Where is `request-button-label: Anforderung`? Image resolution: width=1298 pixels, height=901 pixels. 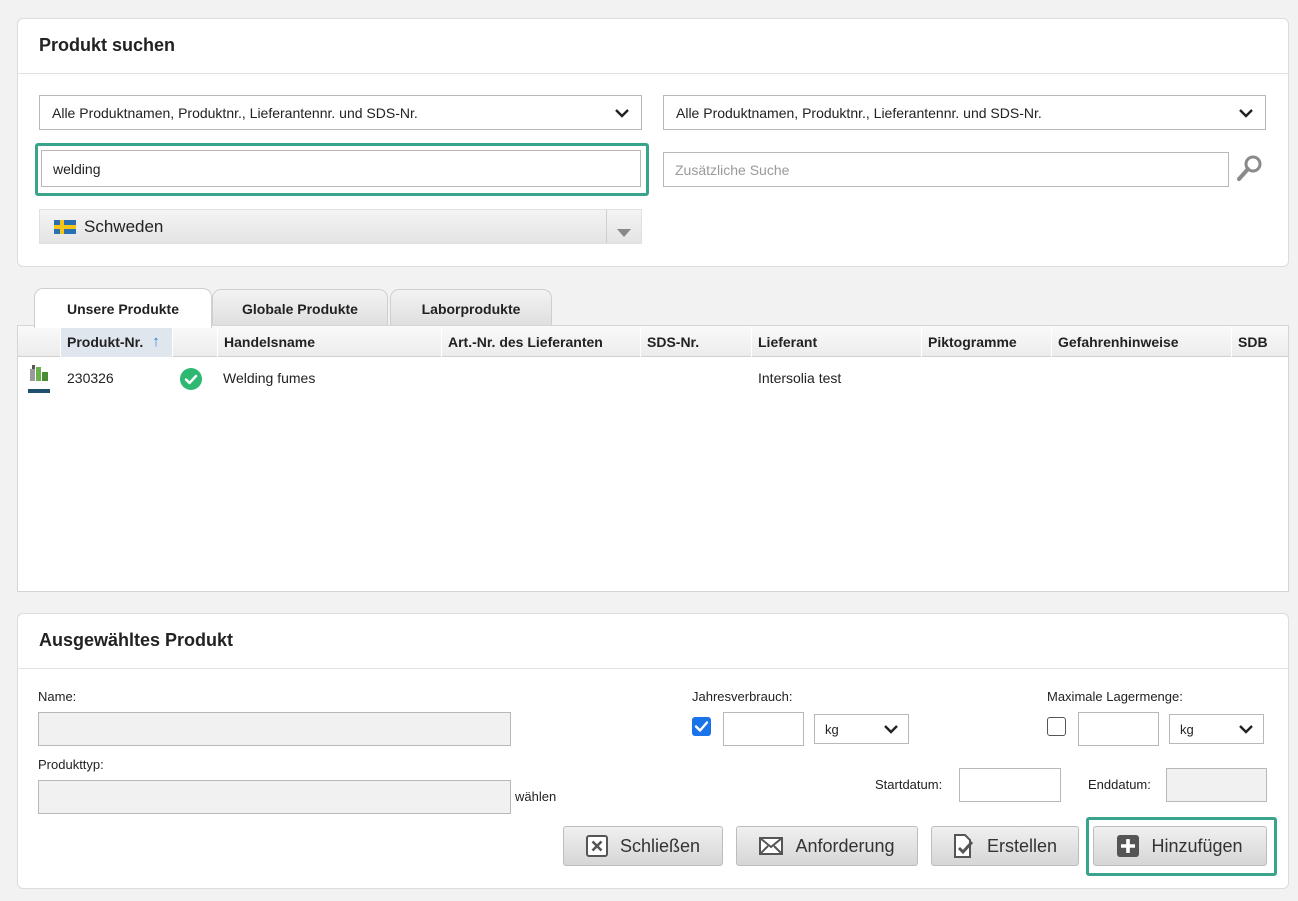 request-button-label: Anforderung is located at coordinates (845, 845).